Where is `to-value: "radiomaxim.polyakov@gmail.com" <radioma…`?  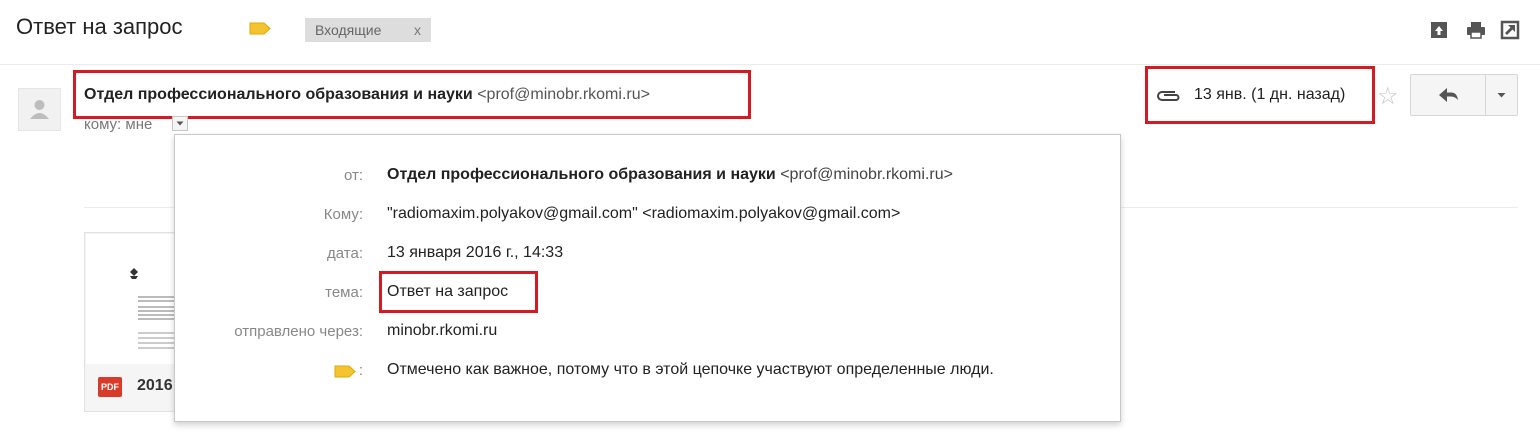
to-value: "radiomaxim.polyakov@gmail.com" <radioma… is located at coordinates (644, 213).